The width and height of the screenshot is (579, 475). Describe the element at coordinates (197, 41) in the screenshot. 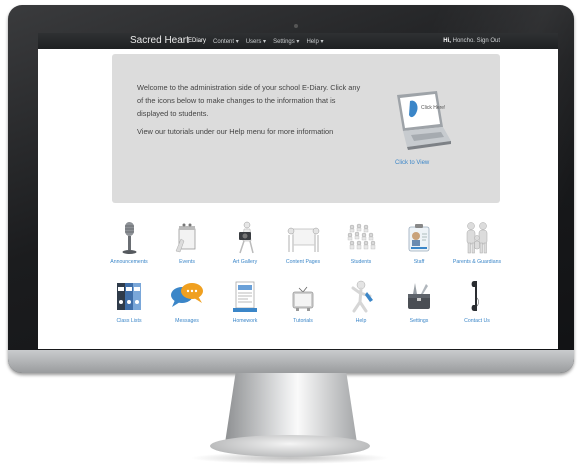

I see `nav-item-ediary: EDiary` at that location.